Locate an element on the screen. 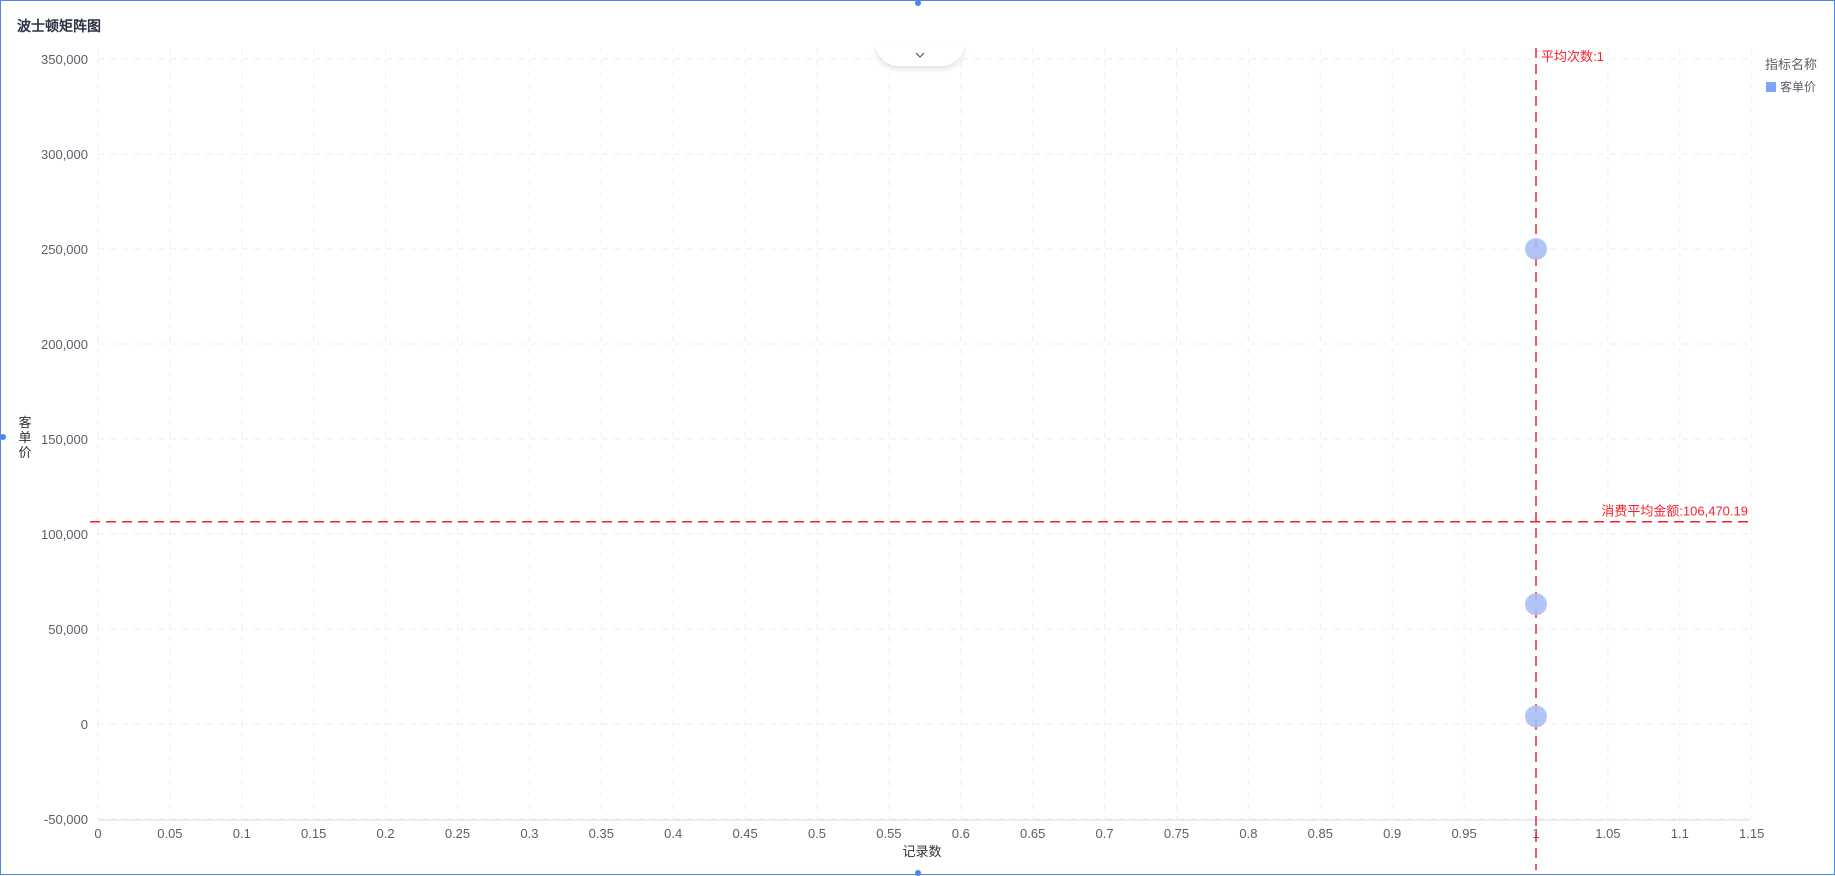 The image size is (1835, 876). x-tick-label: 0.45 is located at coordinates (744, 833).